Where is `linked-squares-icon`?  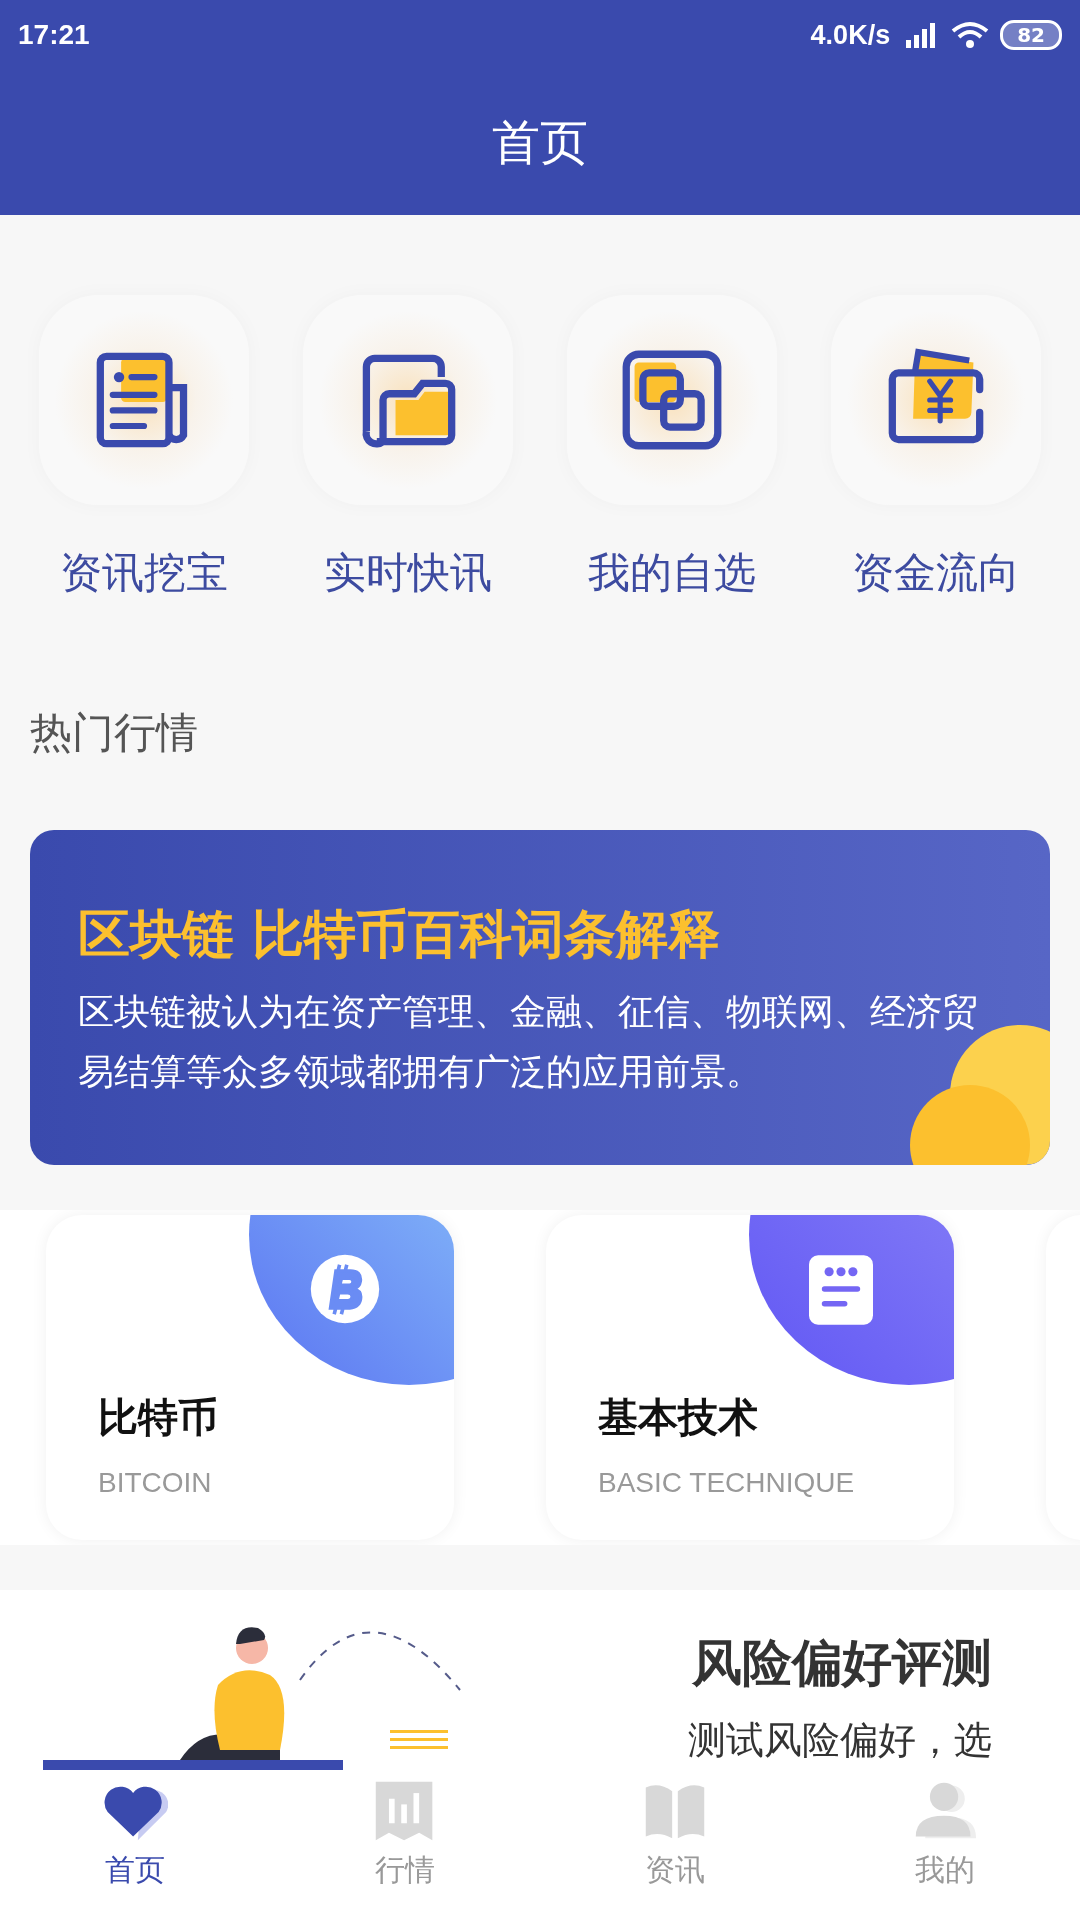 linked-squares-icon is located at coordinates (672, 400).